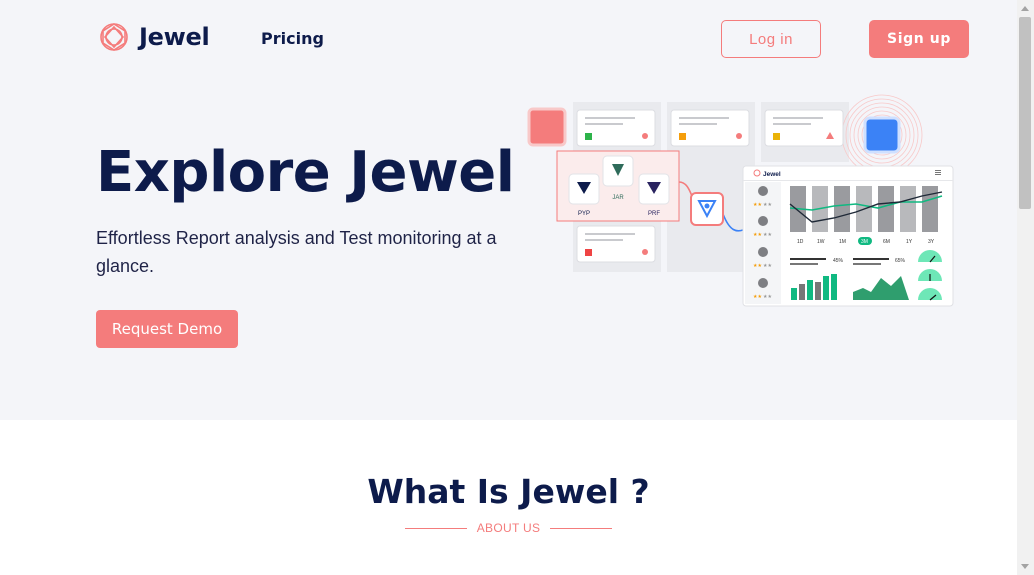 The image size is (1034, 575). Describe the element at coordinates (654, 214) in the screenshot. I see `svg-text: PRF` at that location.